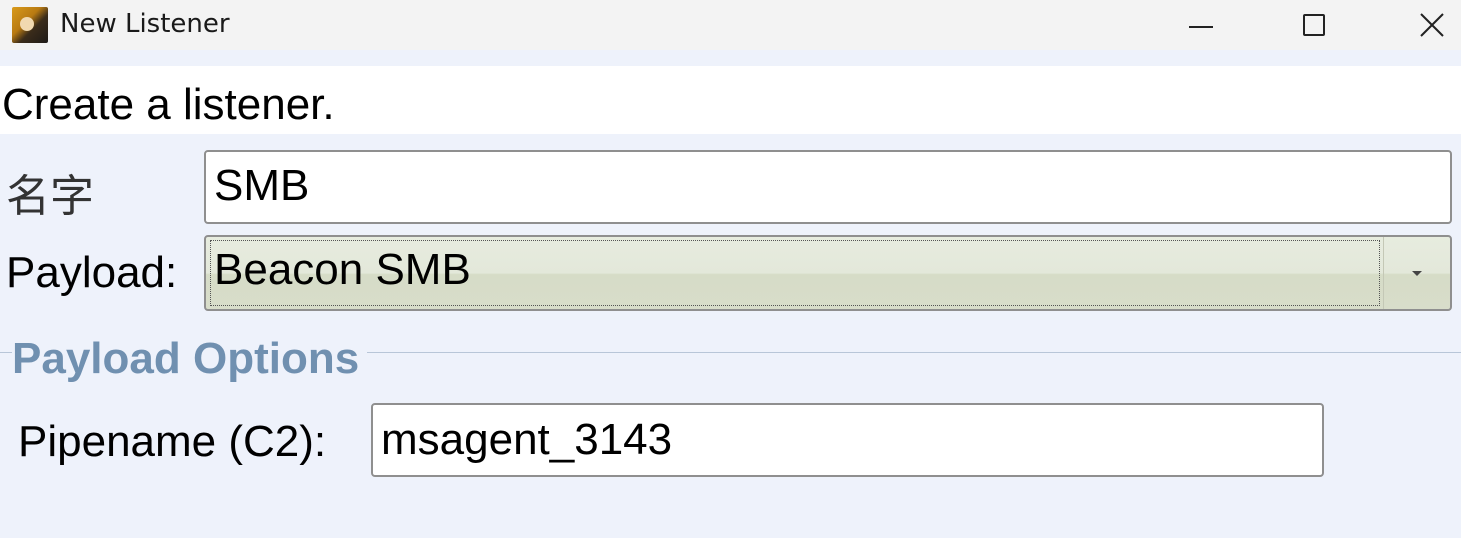 Image resolution: width=1461 pixels, height=538 pixels. I want to click on pipename-label: Pipename (C2):, so click(172, 441).